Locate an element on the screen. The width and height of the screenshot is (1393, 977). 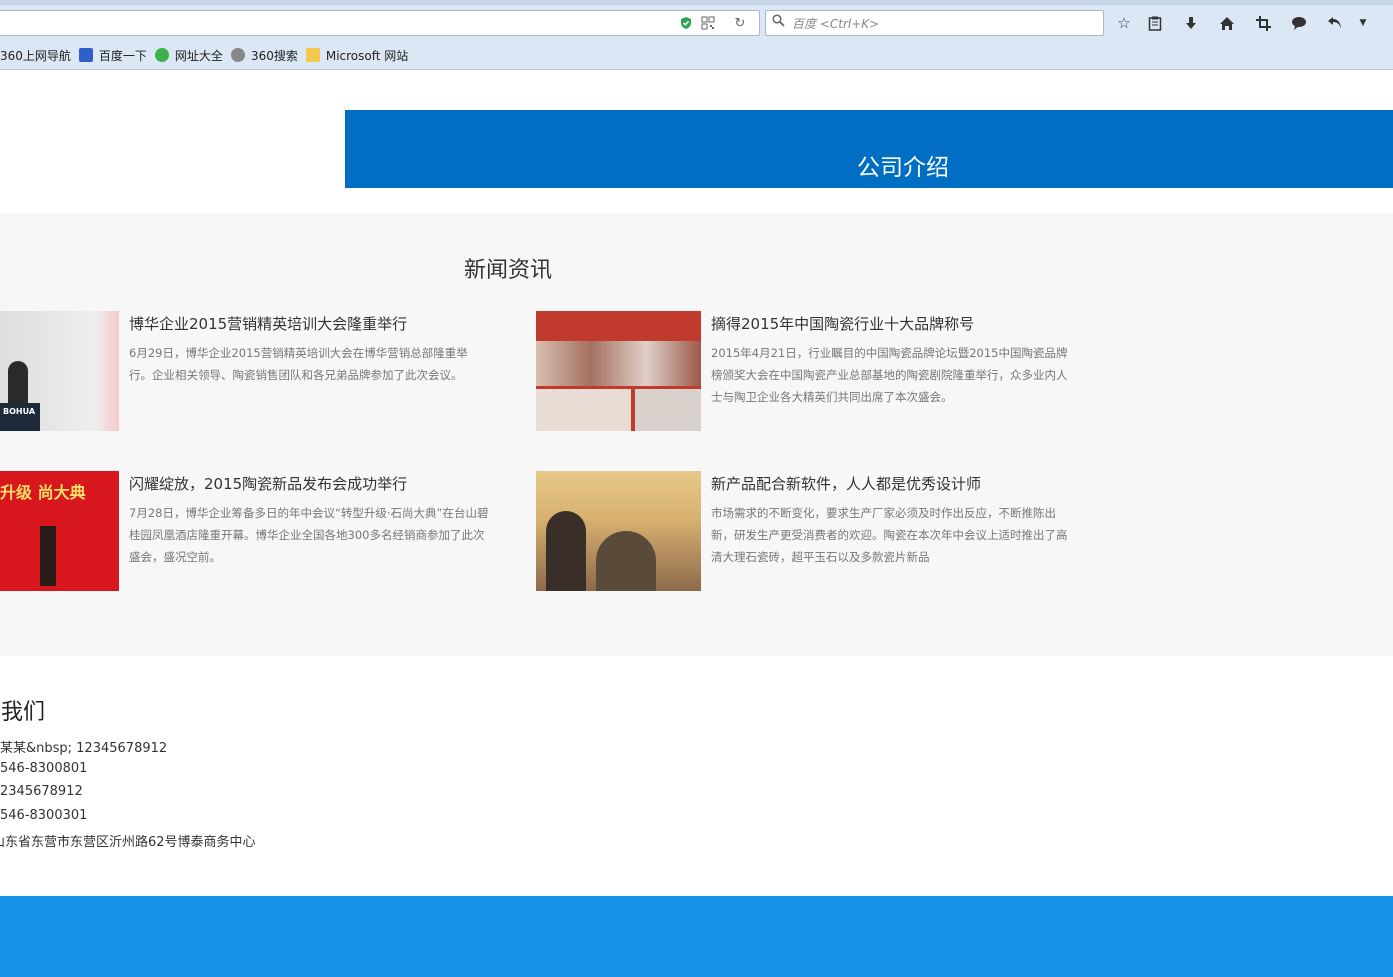
shield-icon is located at coordinates (686, 23).